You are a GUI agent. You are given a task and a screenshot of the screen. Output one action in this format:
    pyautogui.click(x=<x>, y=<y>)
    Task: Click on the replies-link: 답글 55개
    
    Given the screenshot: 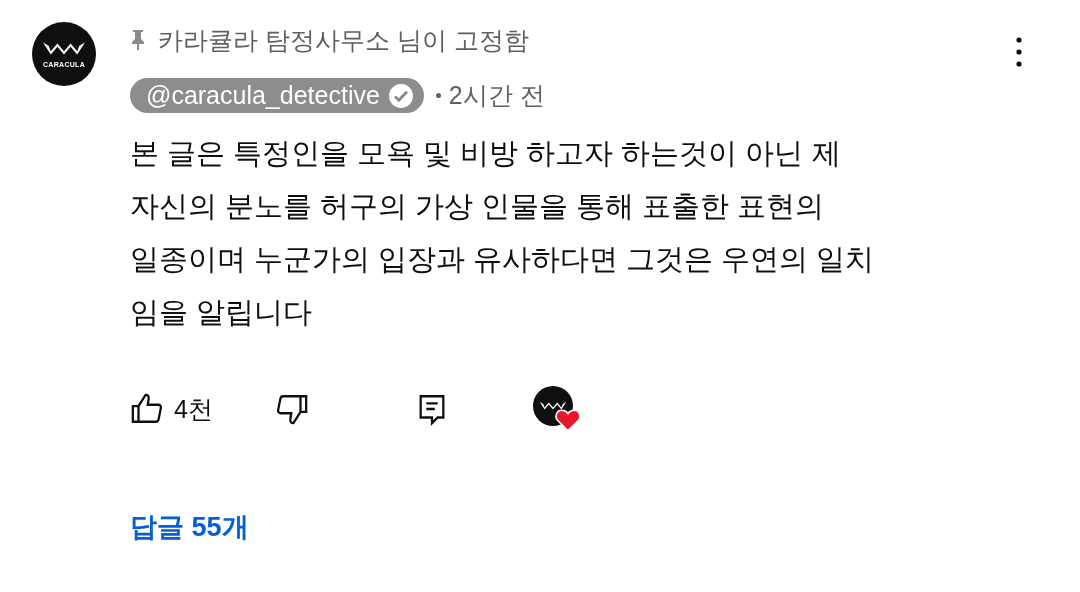 What is the action you would take?
    pyautogui.click(x=572, y=527)
    